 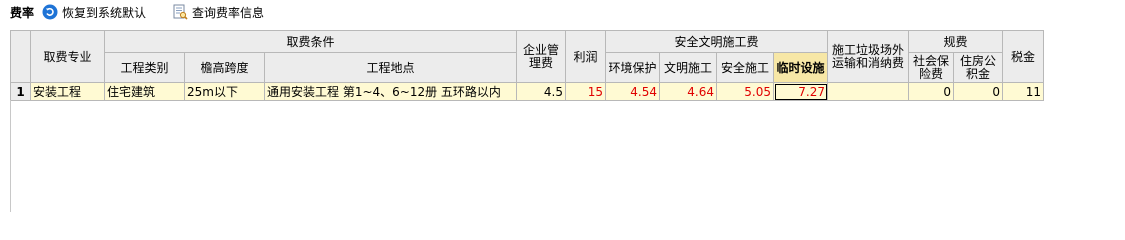 I want to click on header-fee-major: 取费专业, so click(x=67, y=56).